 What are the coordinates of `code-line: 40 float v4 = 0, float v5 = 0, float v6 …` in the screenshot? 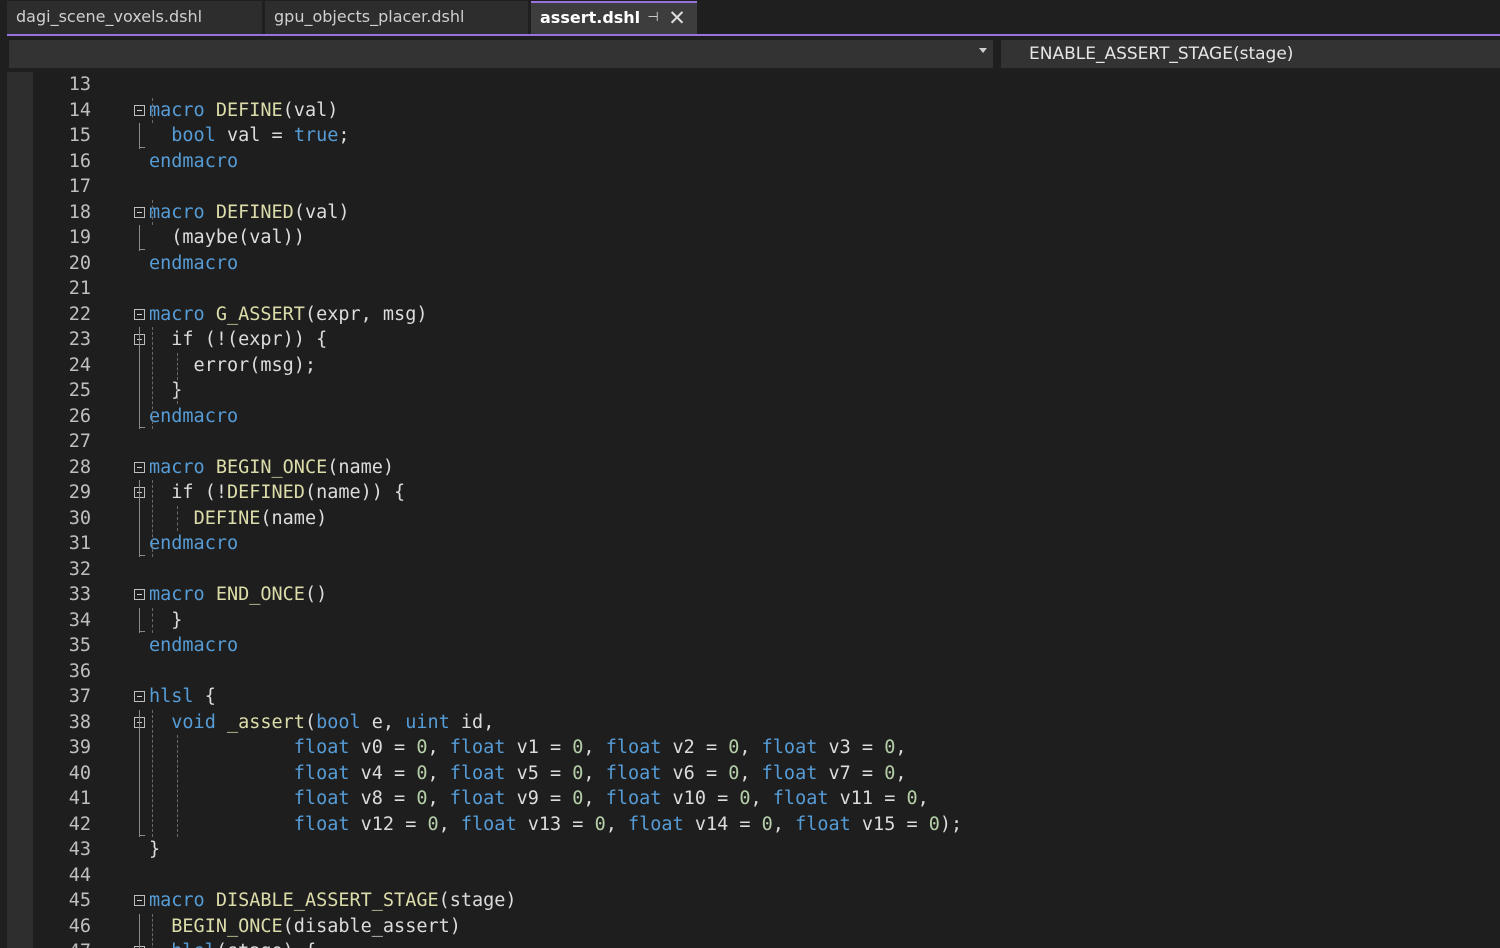 It's located at (753, 774).